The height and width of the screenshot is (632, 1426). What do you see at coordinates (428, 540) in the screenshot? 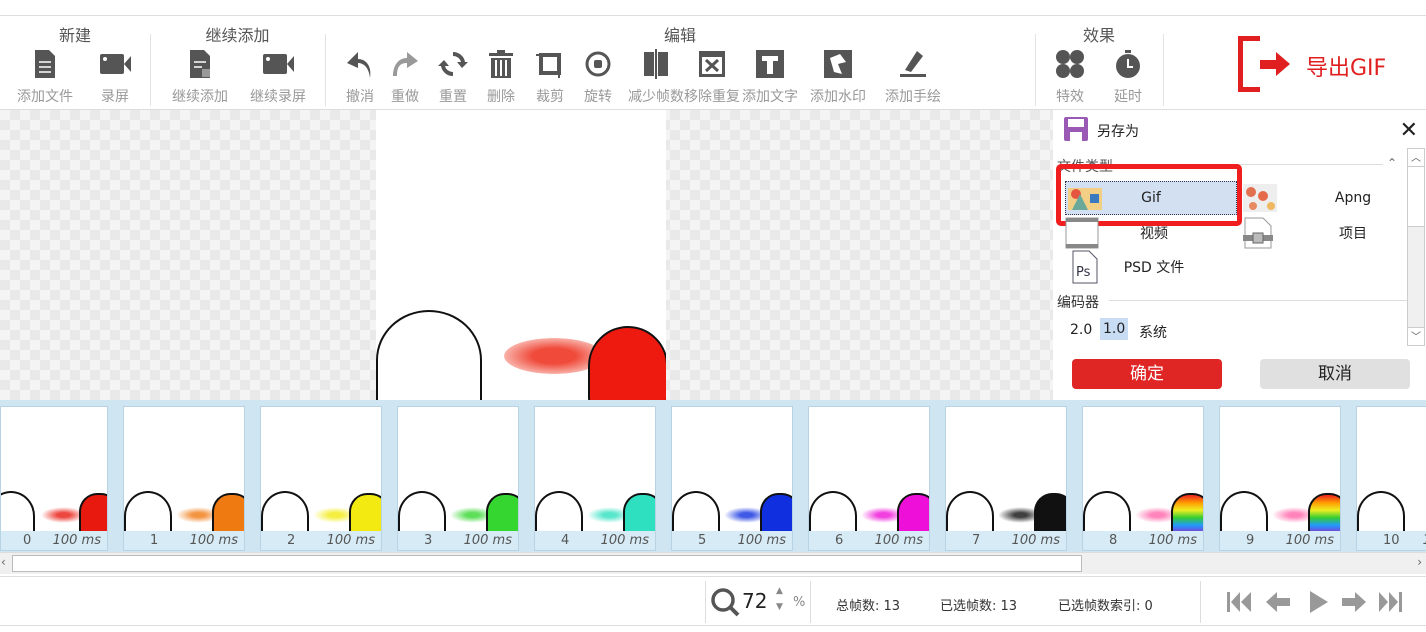
I see `frame-index: 3` at bounding box center [428, 540].